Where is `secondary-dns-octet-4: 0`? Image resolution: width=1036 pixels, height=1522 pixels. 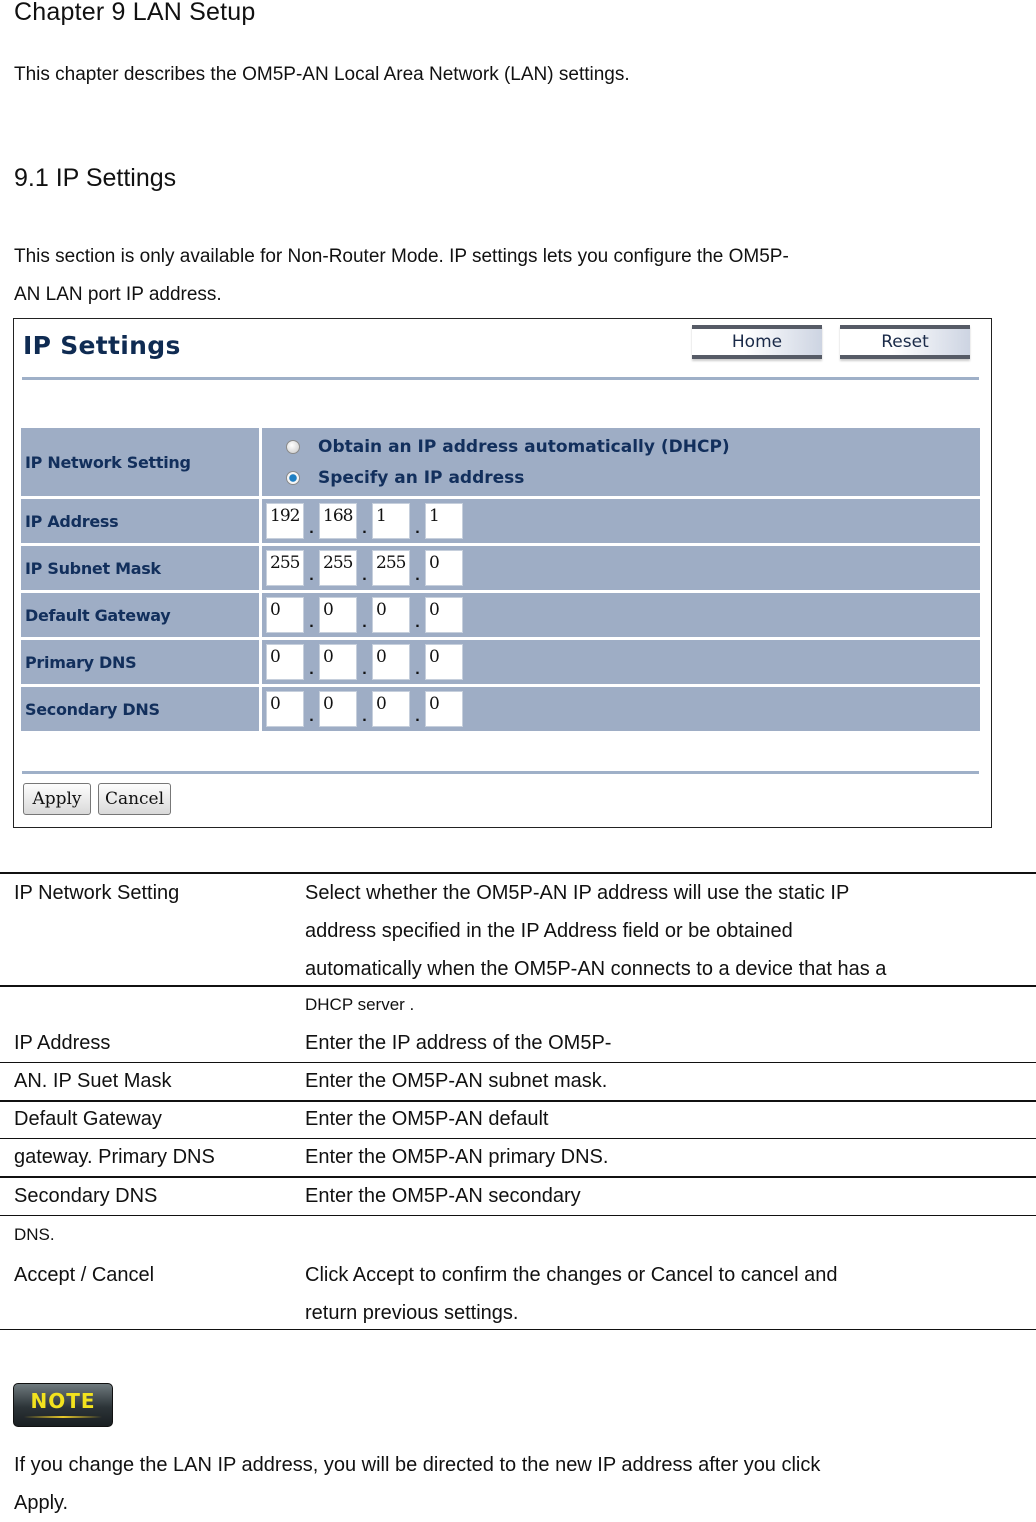
secondary-dns-octet-4: 0 is located at coordinates (444, 709).